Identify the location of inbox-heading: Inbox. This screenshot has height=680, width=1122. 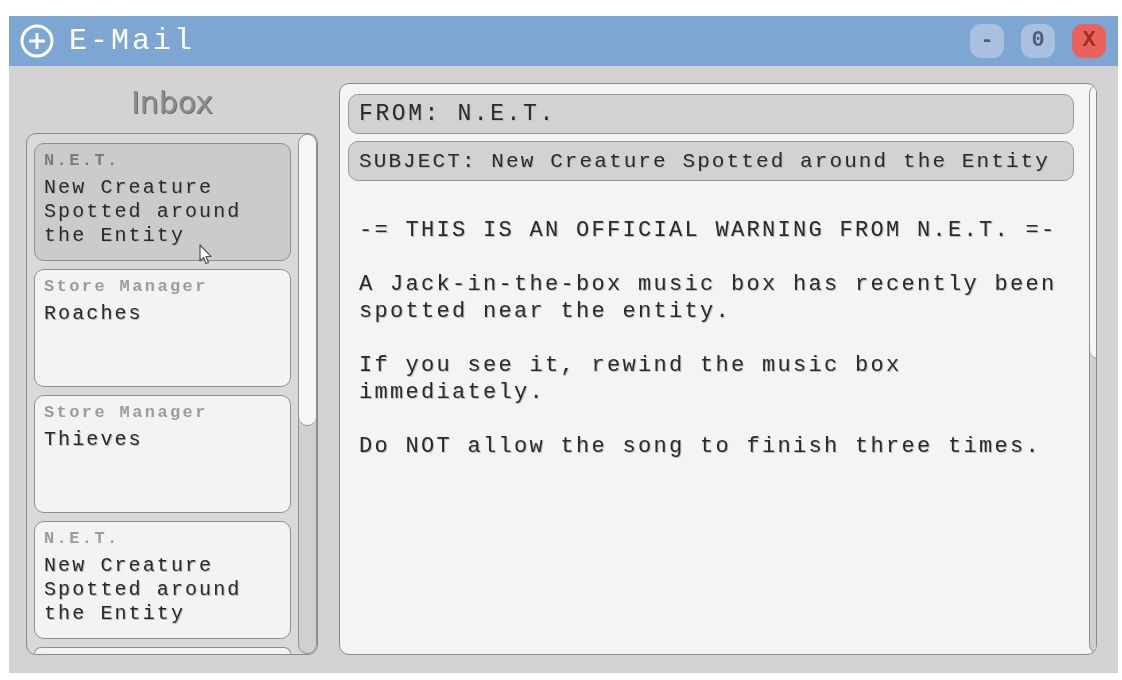
(172, 103).